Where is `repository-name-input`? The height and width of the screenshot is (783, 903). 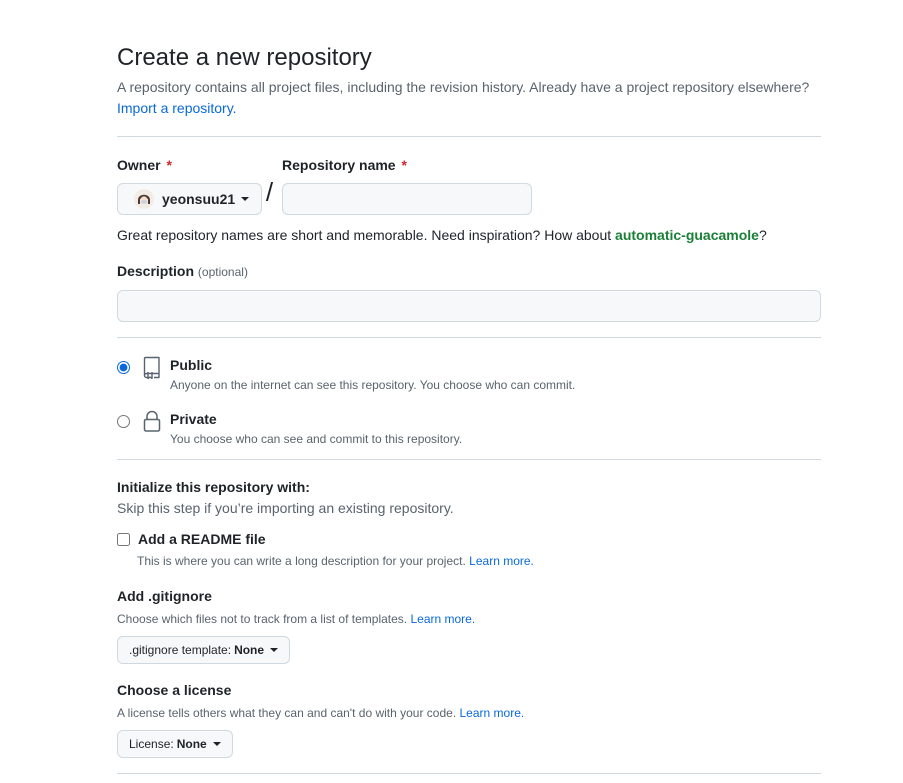 repository-name-input is located at coordinates (407, 199).